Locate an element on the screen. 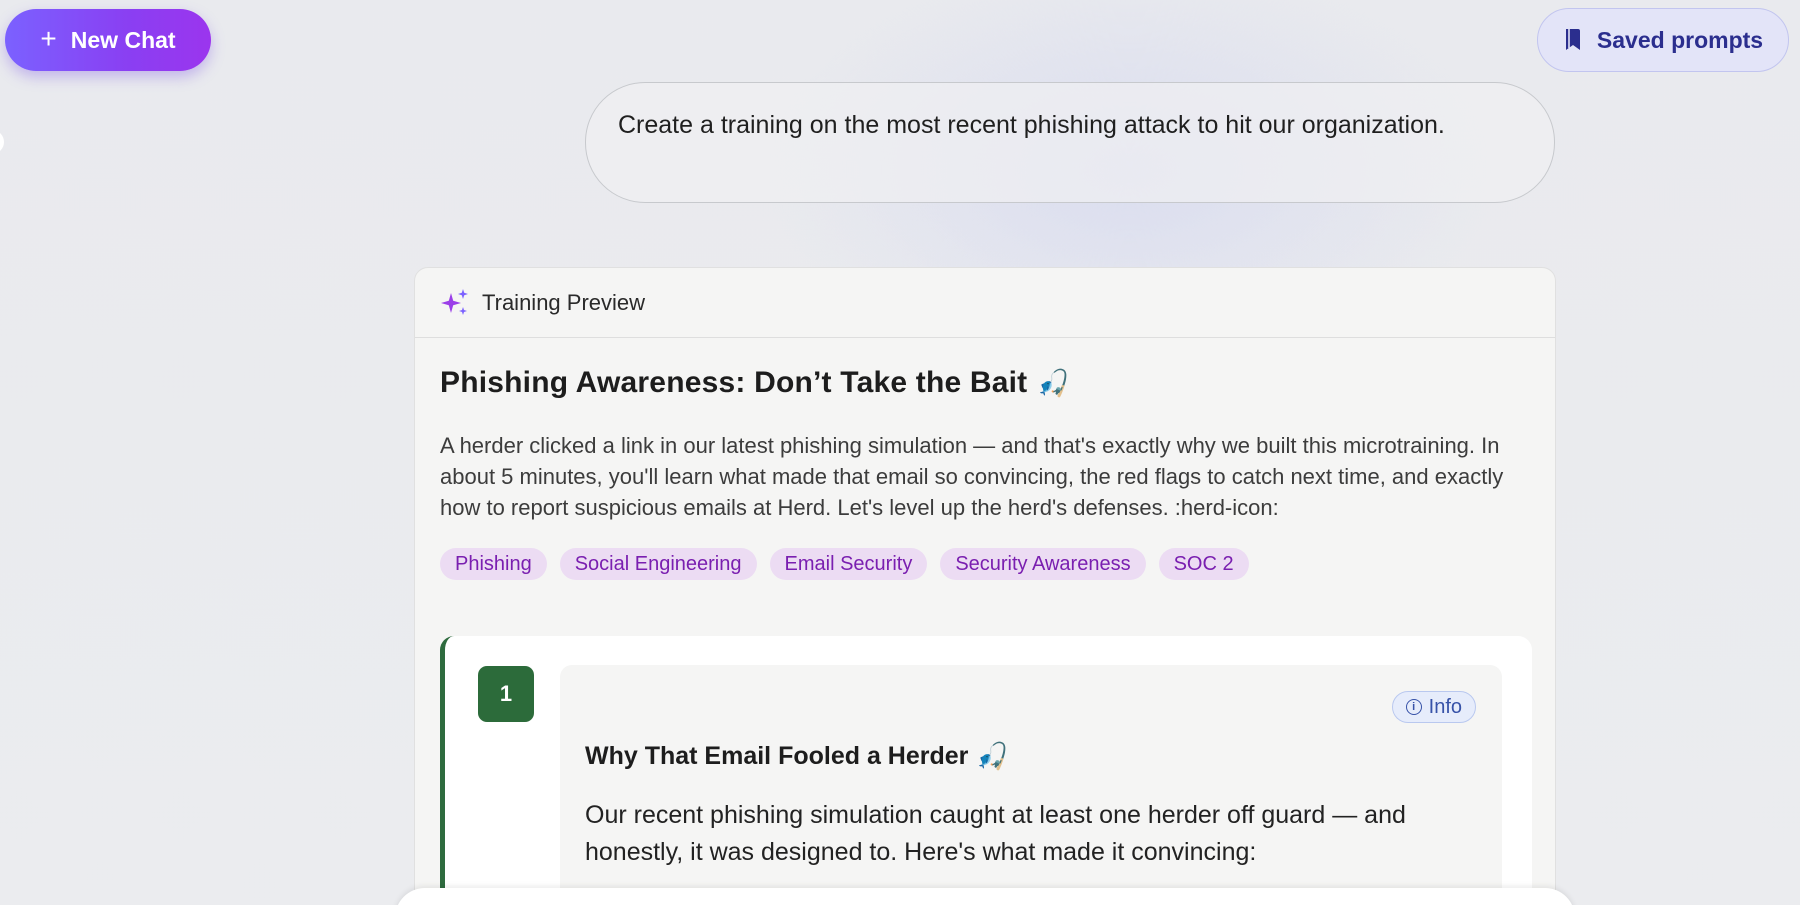  step-title: Why That Email Fooled a Herder 🎣 is located at coordinates (797, 756).